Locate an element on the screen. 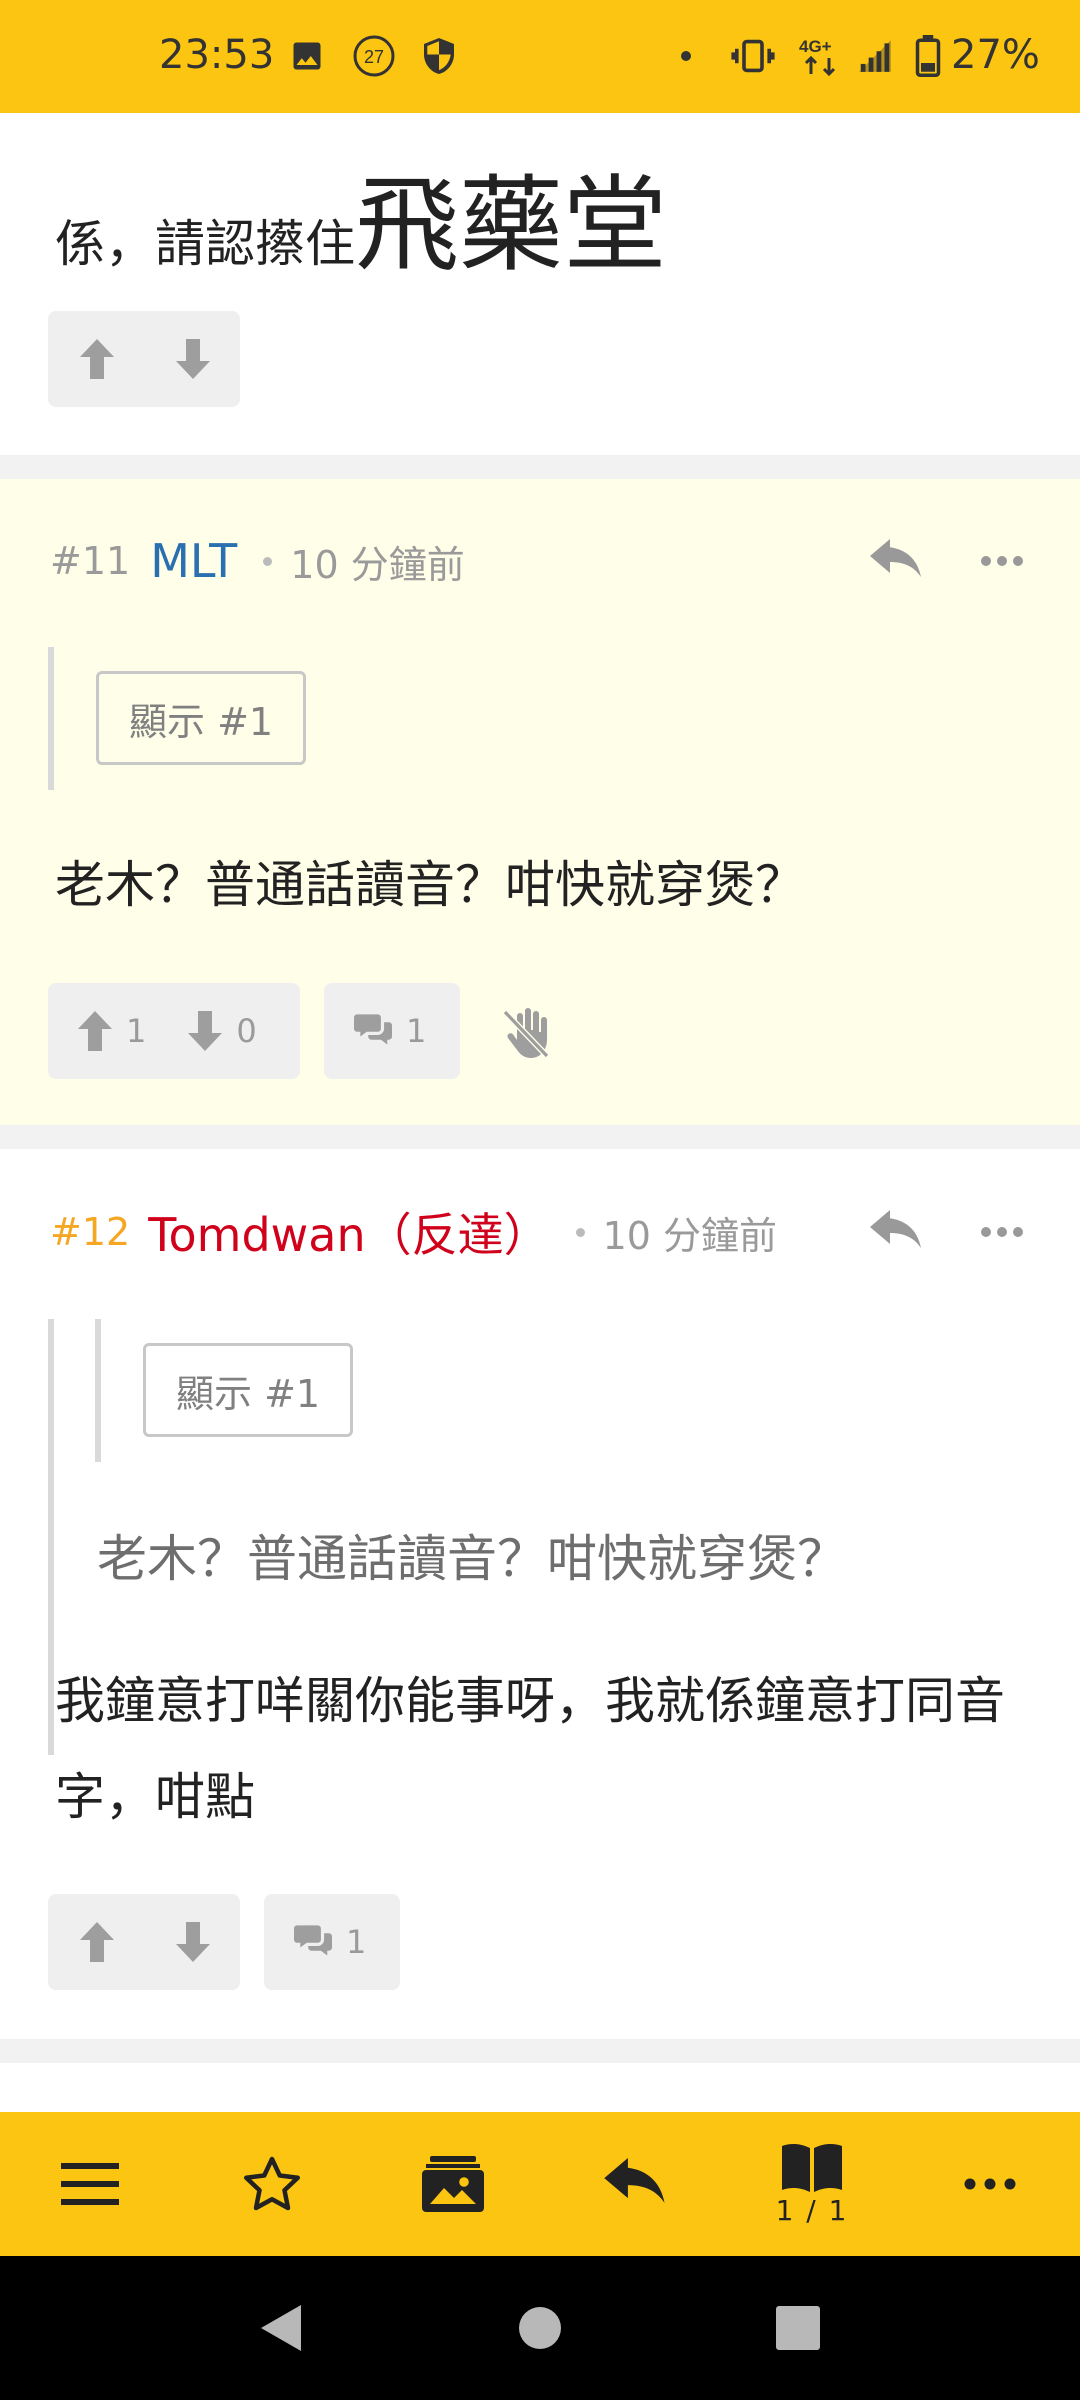 The height and width of the screenshot is (2400, 1080). svg-text: 27 is located at coordinates (374, 57).